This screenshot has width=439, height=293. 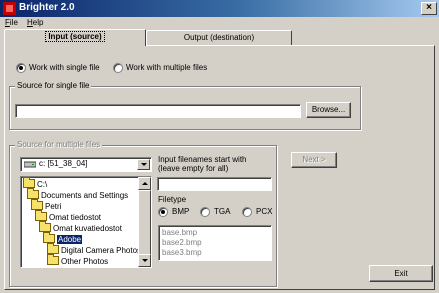 I want to click on file-list-item: base2.bmp, so click(x=182, y=242).